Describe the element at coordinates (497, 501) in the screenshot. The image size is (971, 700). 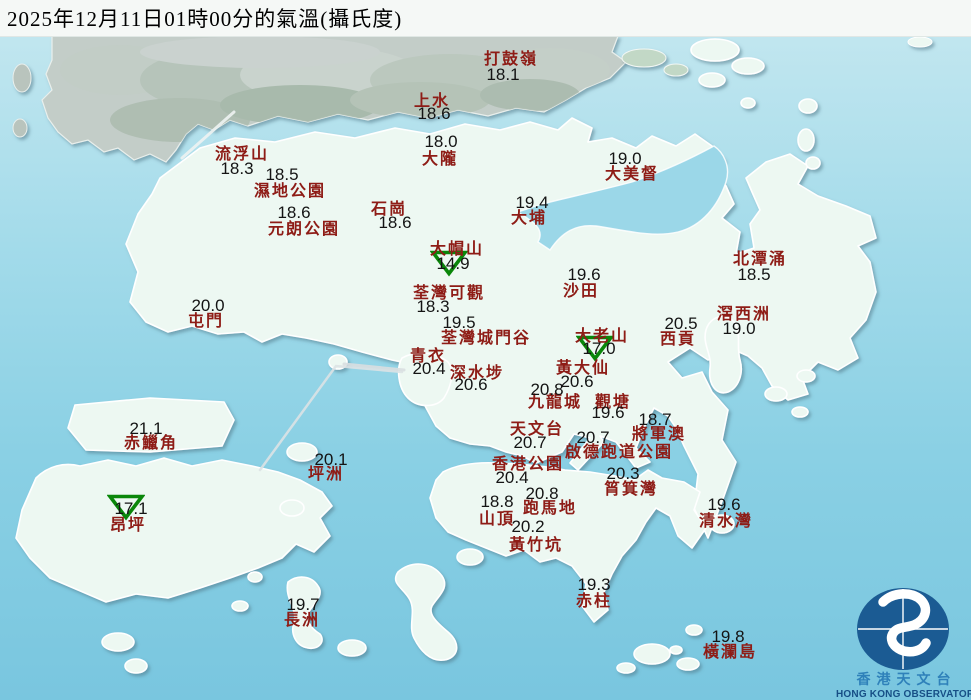
I see `station-temperature-value: 18.8` at that location.